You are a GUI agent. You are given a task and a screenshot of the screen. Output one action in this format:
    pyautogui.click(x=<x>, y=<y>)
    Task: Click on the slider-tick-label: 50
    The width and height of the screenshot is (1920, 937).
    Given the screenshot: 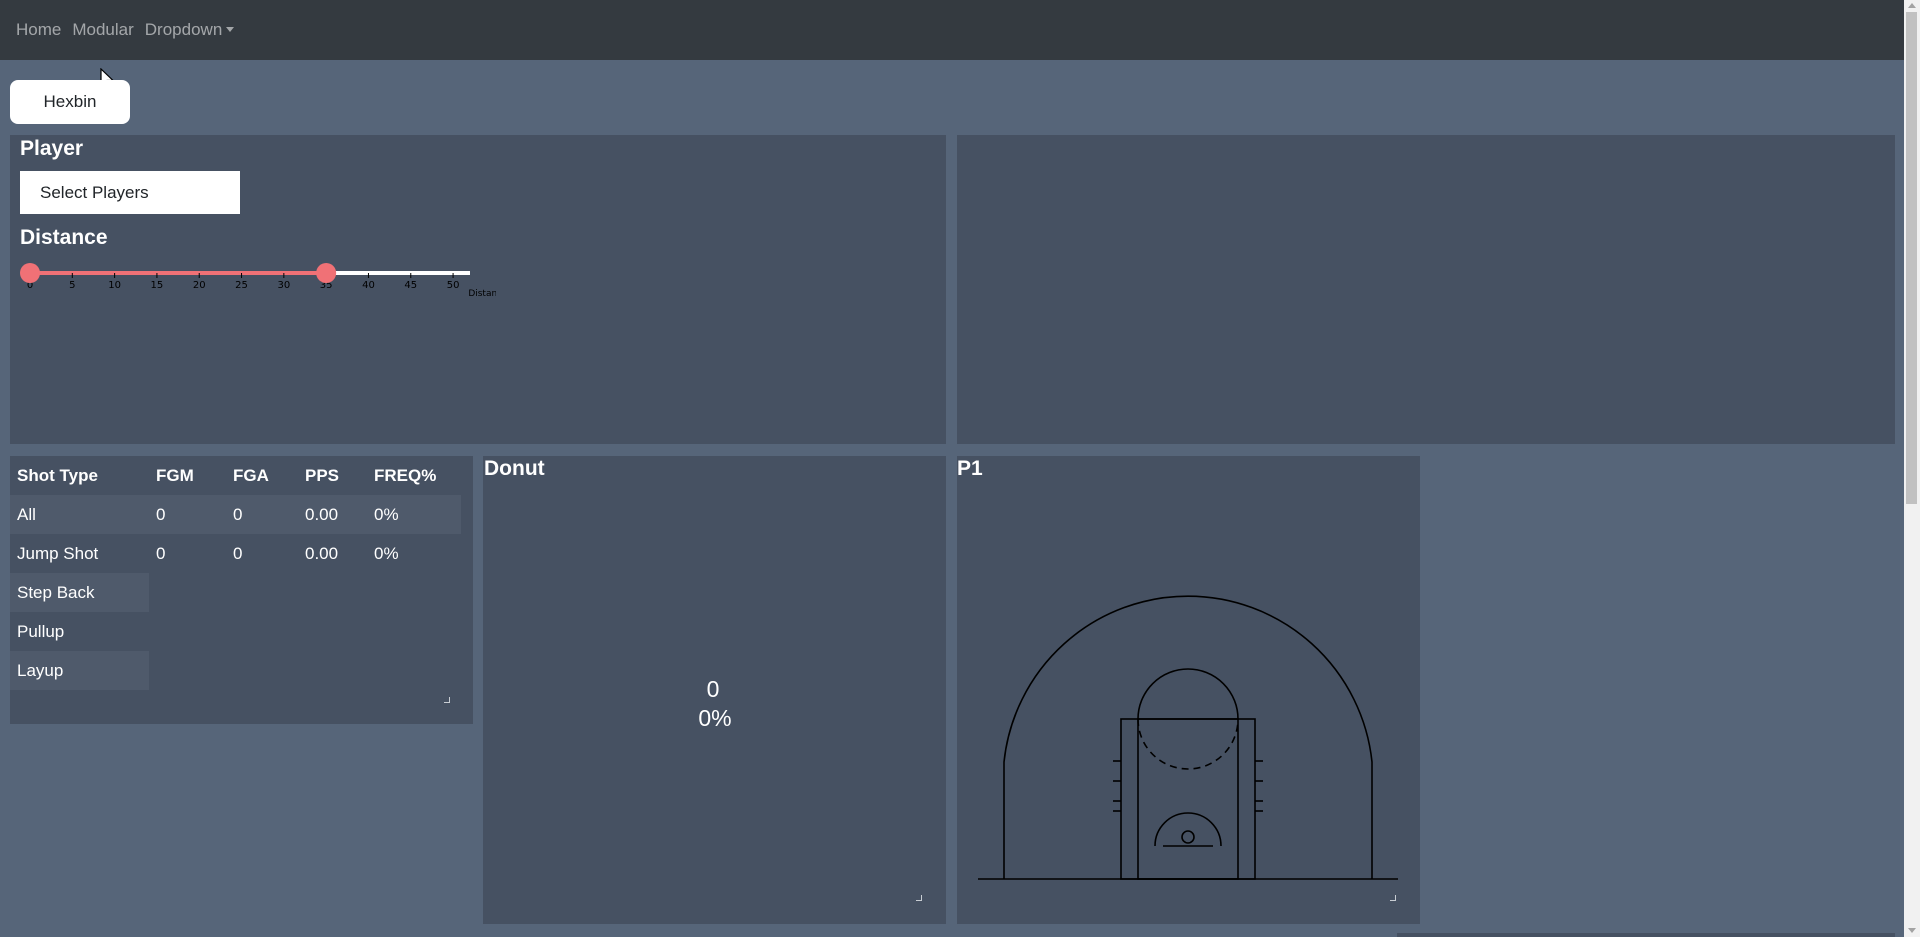 What is the action you would take?
    pyautogui.click(x=453, y=285)
    